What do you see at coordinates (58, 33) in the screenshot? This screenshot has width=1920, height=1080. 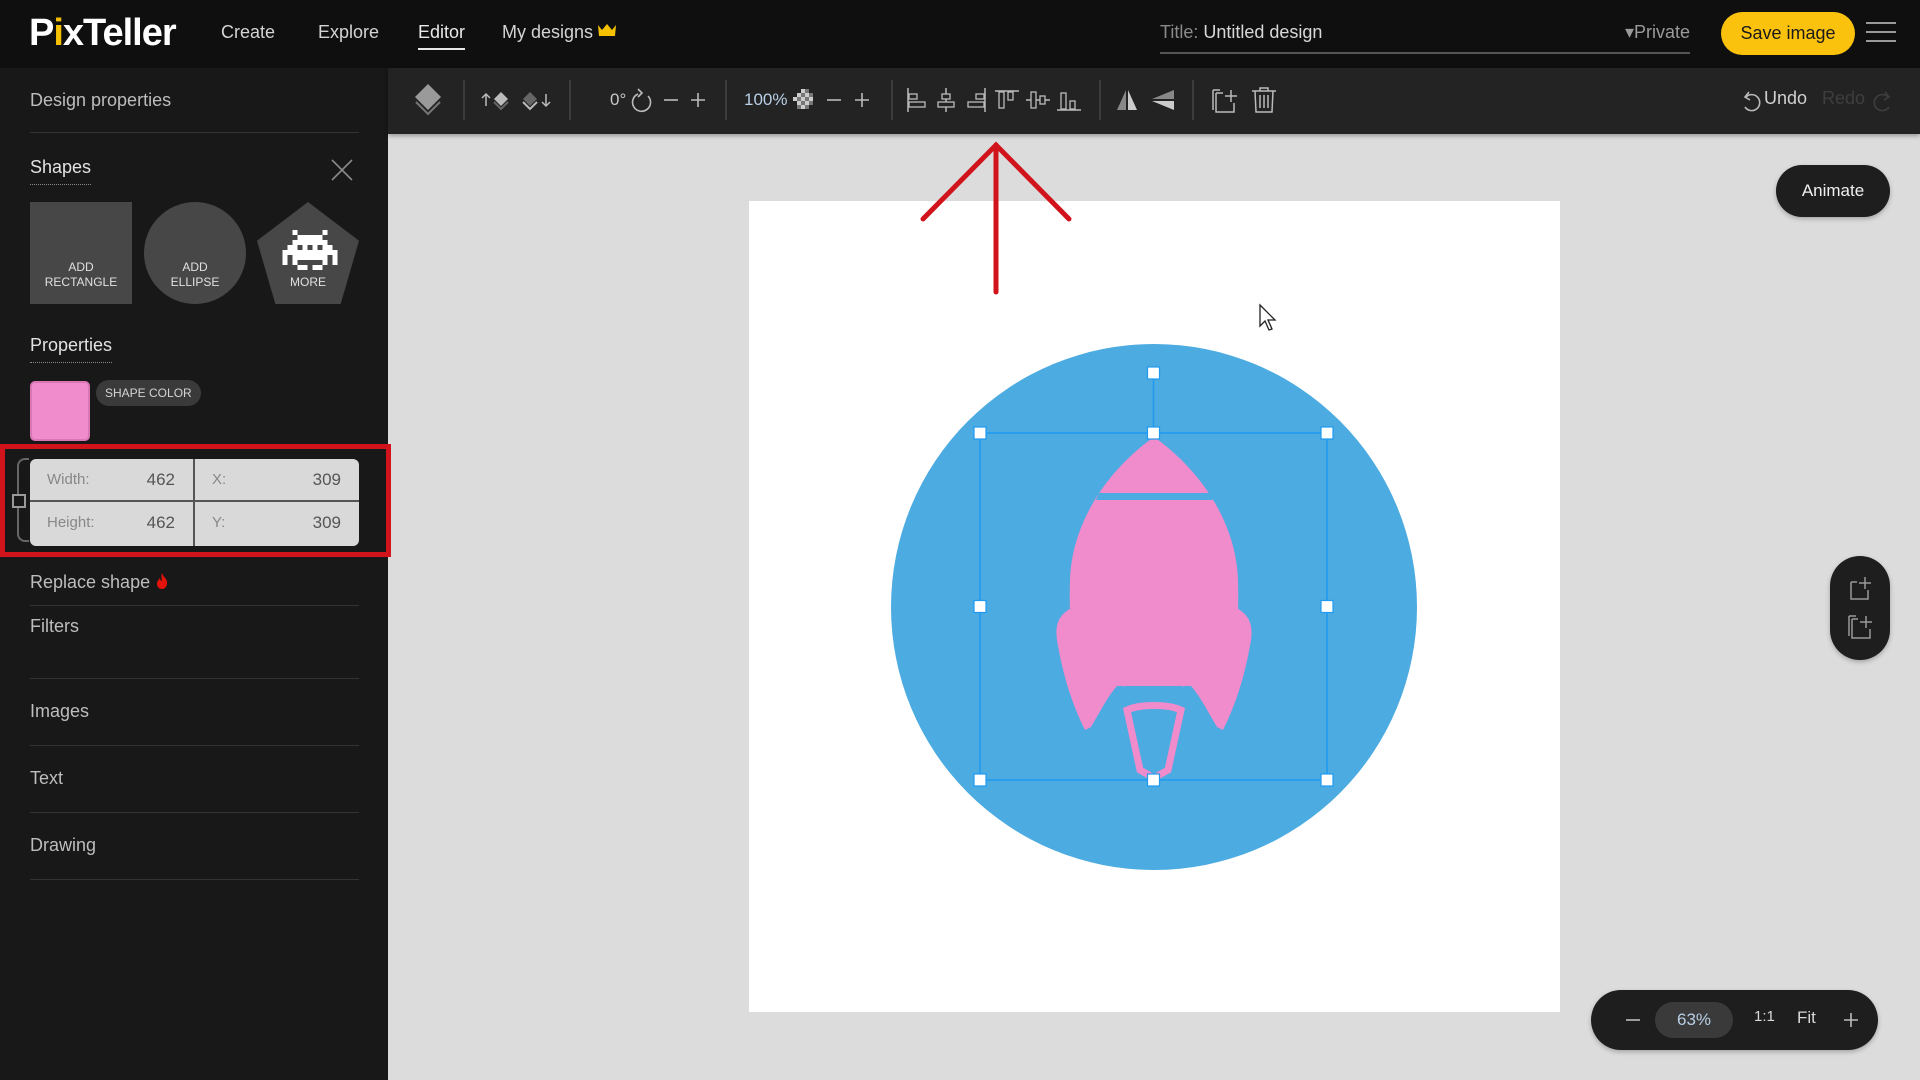 I see `logo-dot: i` at bounding box center [58, 33].